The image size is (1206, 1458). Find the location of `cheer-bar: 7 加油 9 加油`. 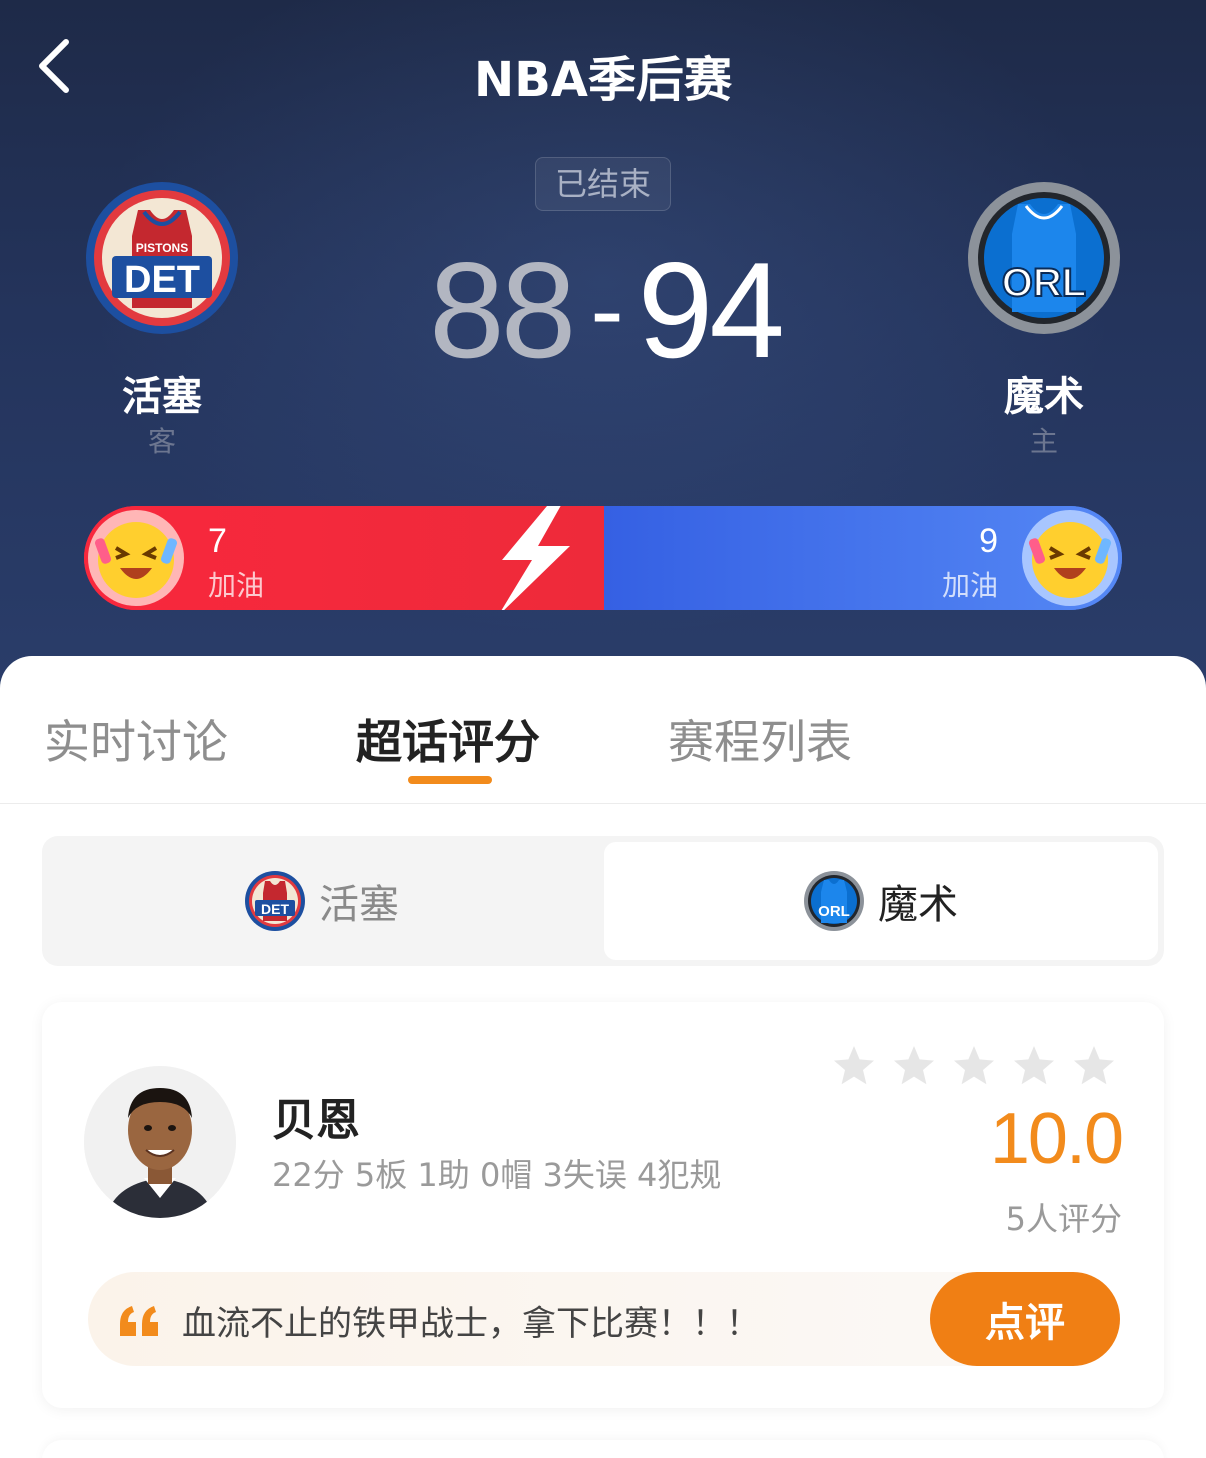

cheer-bar: 7 加油 9 加油 is located at coordinates (603, 558).